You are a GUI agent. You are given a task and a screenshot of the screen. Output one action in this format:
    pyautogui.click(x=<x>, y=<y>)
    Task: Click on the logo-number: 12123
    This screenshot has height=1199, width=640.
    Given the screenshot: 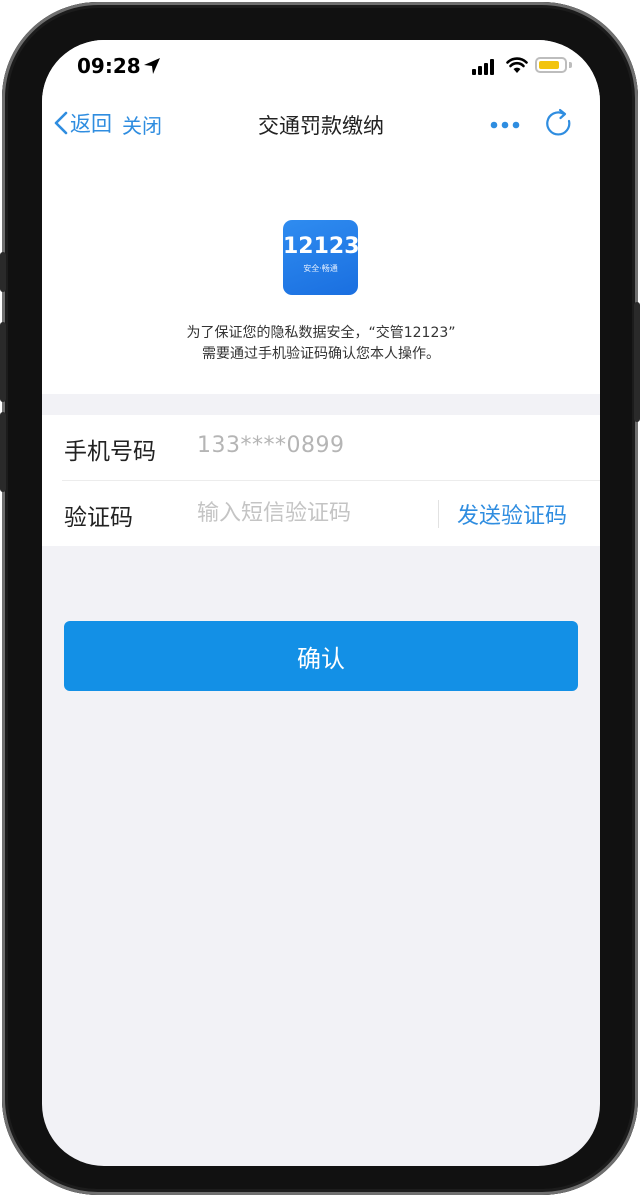 What is the action you would take?
    pyautogui.click(x=321, y=246)
    